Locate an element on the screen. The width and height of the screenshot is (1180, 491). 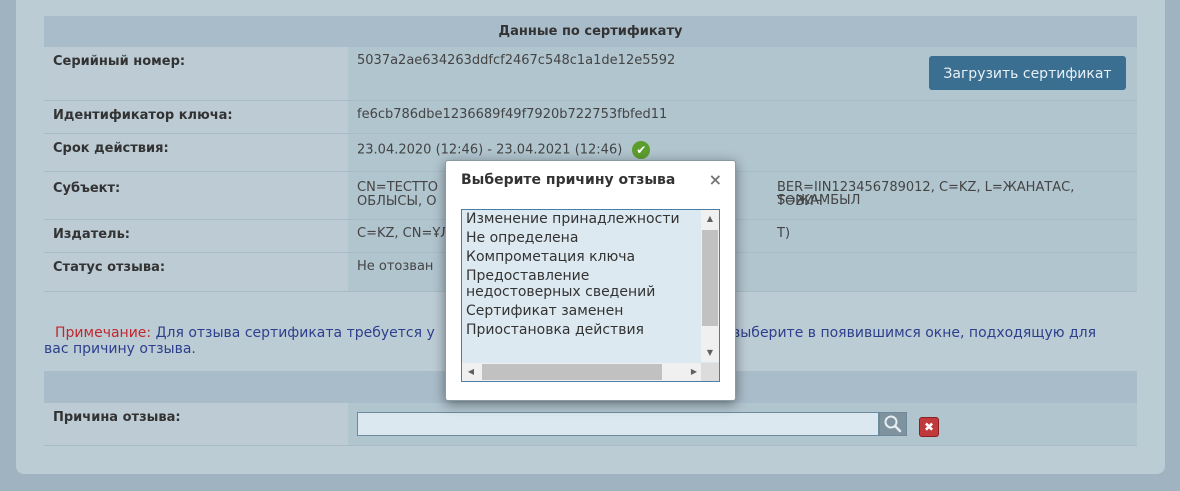
serial-value: 5037a2ae634263ddfcf2467c548c1a1de12e5592 is located at coordinates (516, 60).